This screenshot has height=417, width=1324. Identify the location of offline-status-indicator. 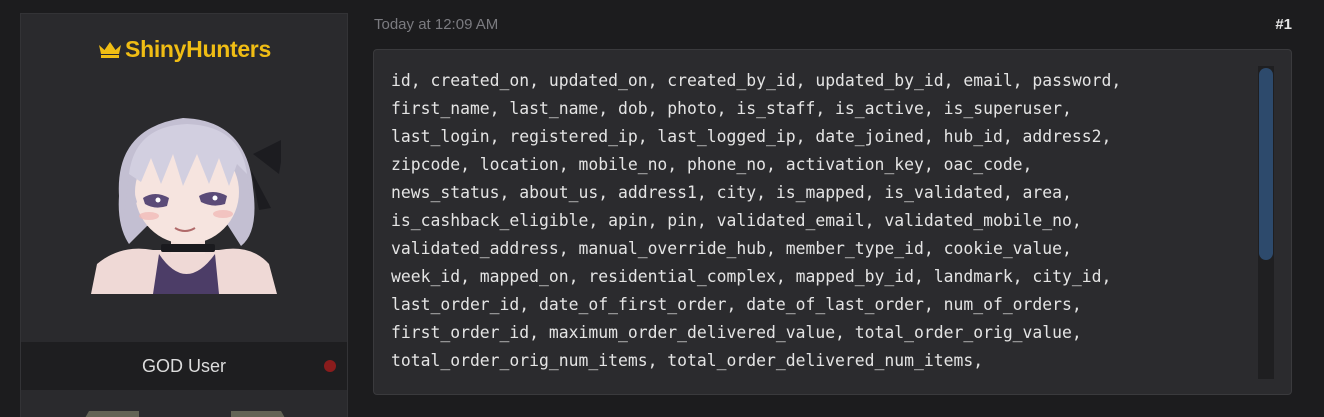
(330, 366).